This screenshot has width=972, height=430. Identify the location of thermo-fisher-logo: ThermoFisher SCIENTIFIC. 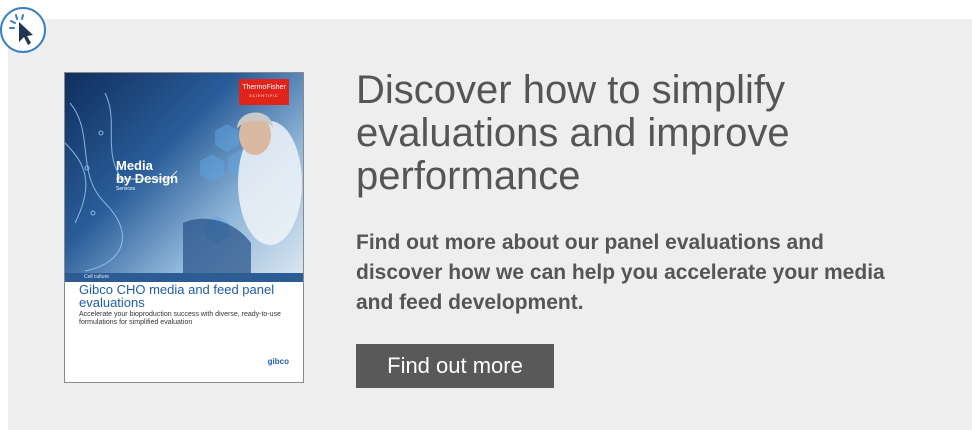
(264, 92).